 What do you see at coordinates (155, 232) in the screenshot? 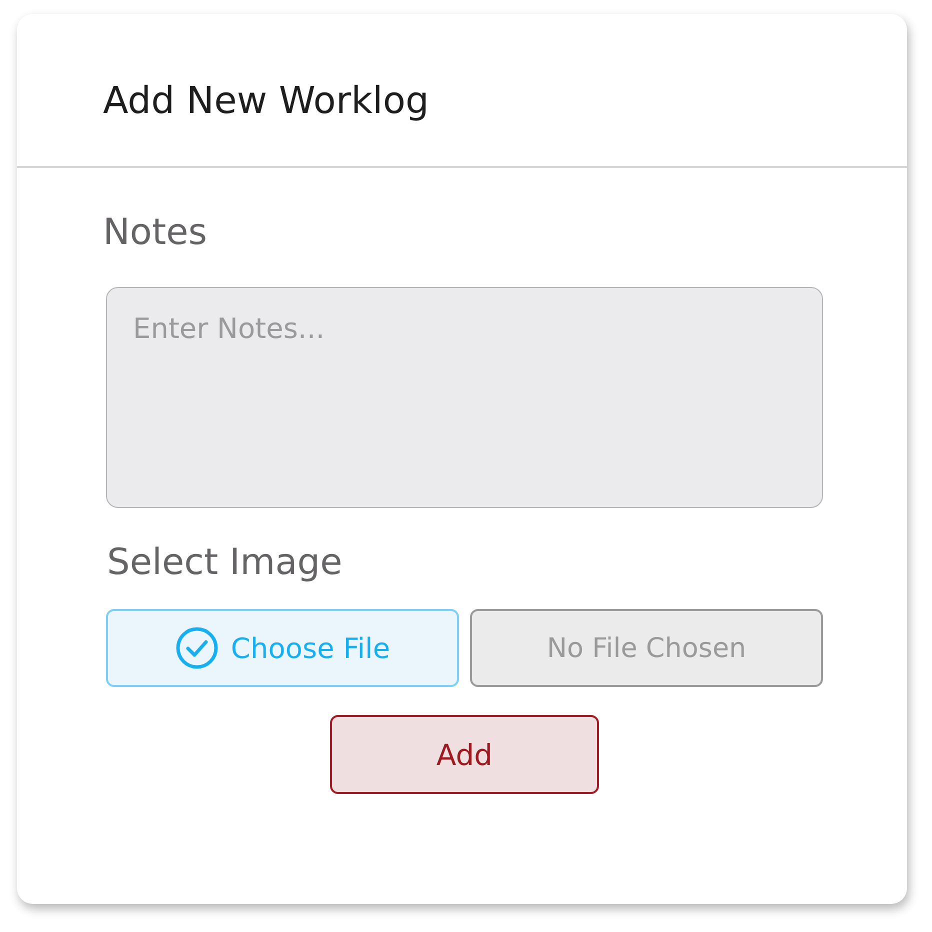
I see `notes-label: Notes` at bounding box center [155, 232].